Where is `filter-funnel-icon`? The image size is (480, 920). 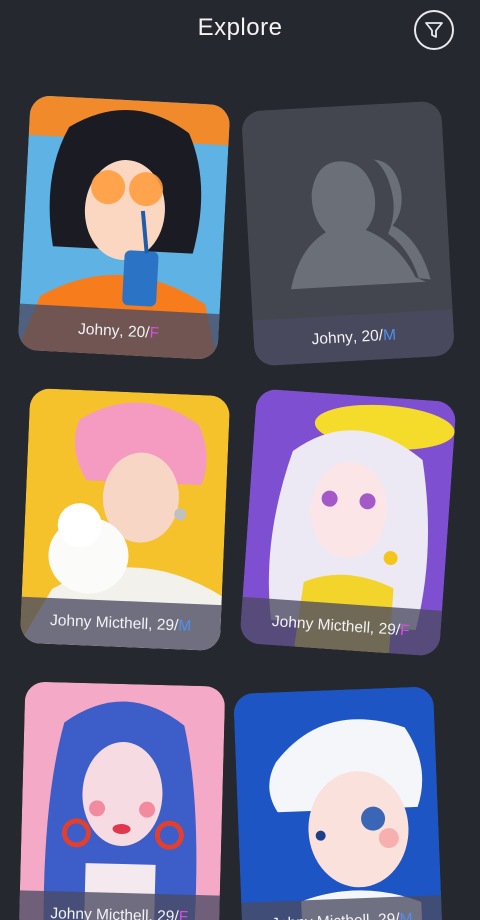
filter-funnel-icon is located at coordinates (434, 30).